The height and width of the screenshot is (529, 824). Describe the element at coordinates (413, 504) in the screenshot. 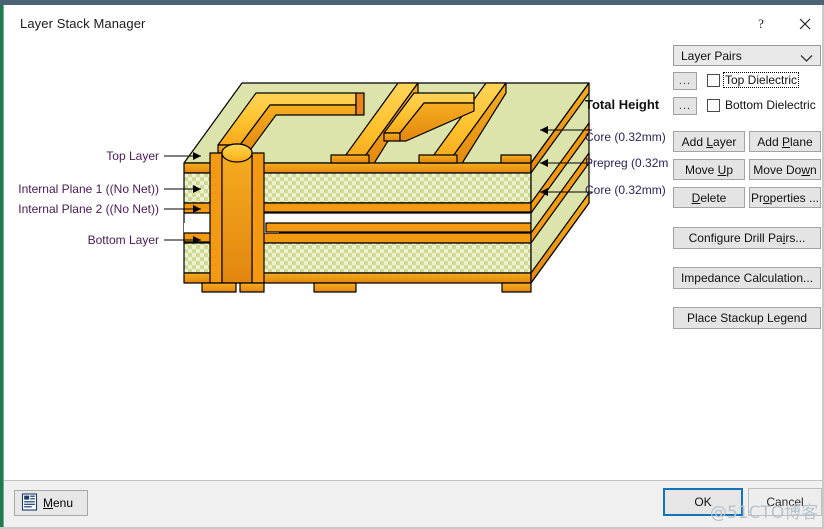

I see `footer-bar: Menu OK Cancel` at that location.